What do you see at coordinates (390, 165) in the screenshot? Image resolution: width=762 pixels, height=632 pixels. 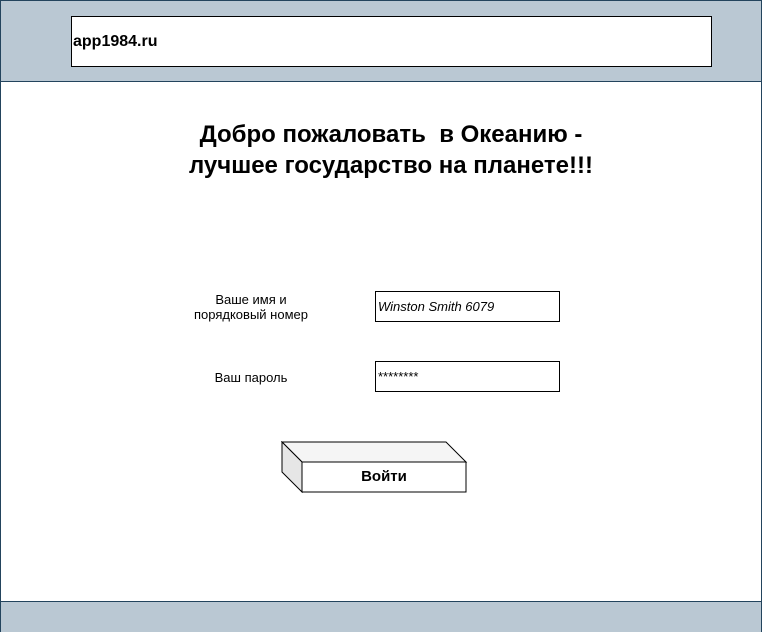 I see `welcome-line-2: лучшее государство на планете!!!` at bounding box center [390, 165].